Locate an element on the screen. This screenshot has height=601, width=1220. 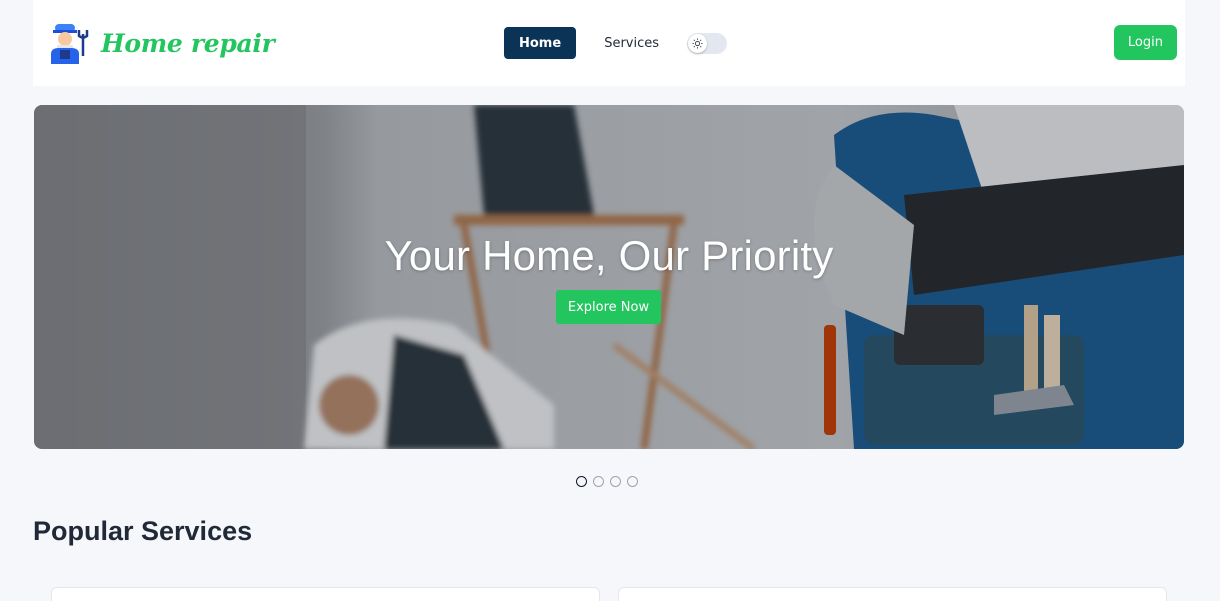
explore-now-button: Explore Now is located at coordinates (608, 307).